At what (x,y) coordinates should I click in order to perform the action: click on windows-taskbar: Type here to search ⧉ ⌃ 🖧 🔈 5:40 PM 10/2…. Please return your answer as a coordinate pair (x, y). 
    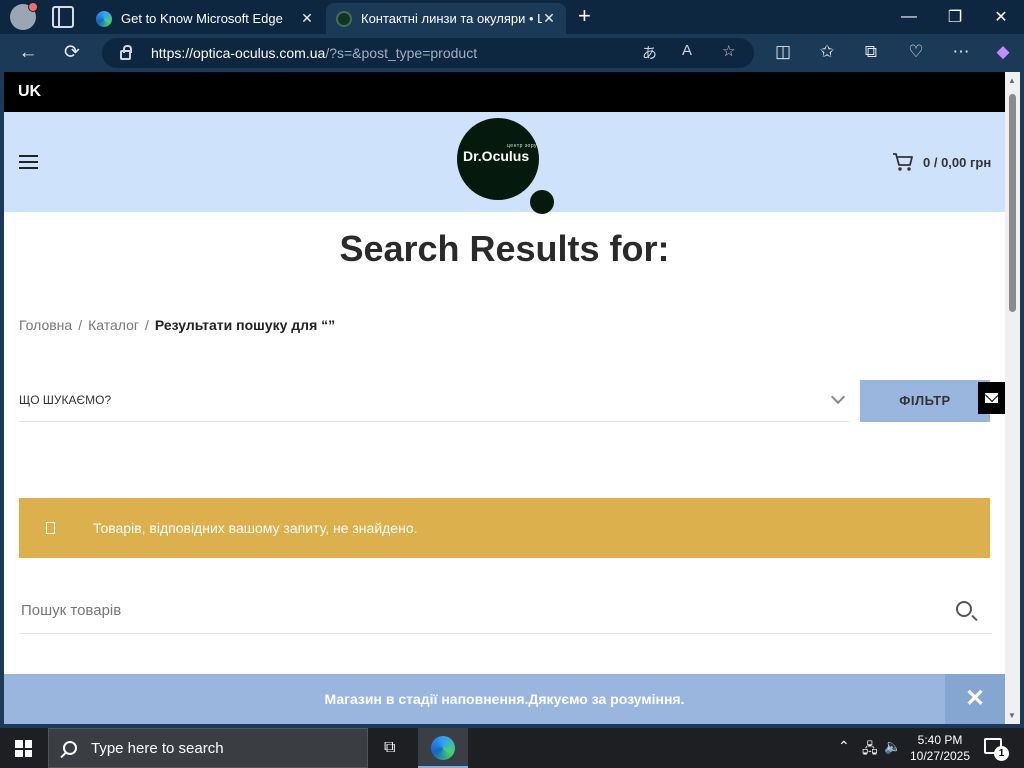
    Looking at the image, I should click on (512, 748).